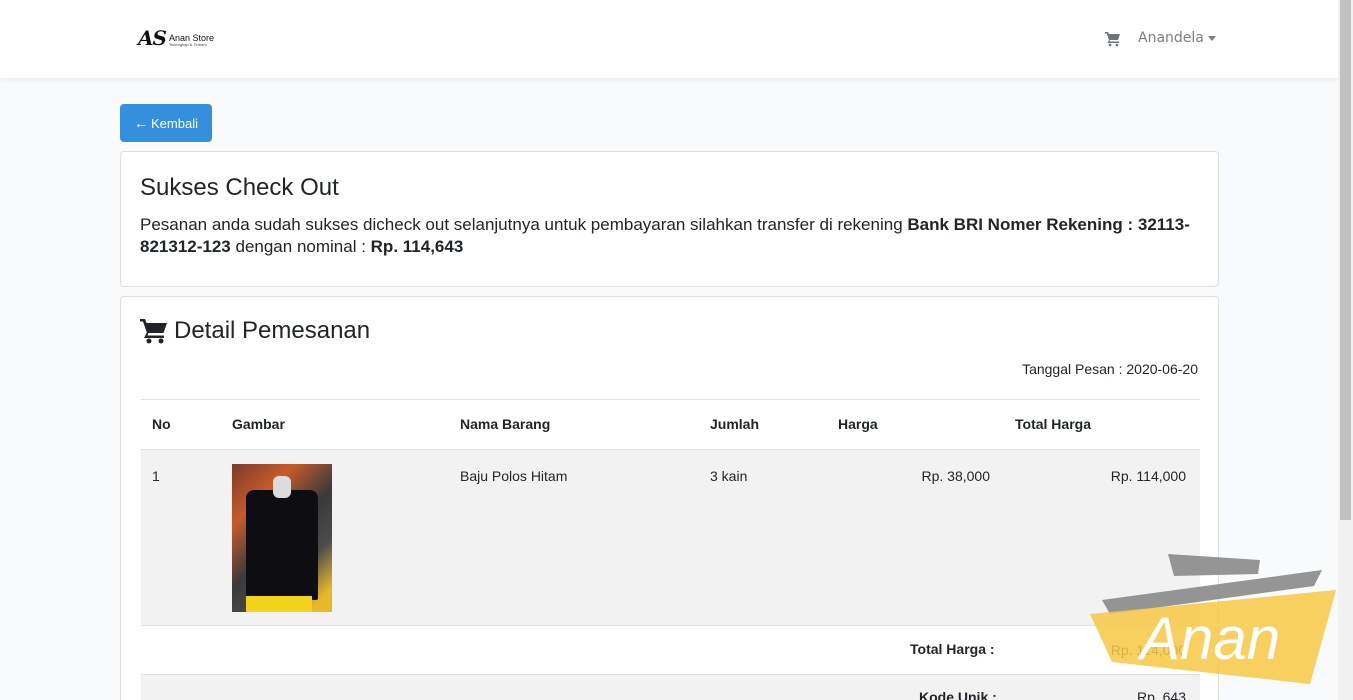 This screenshot has height=700, width=1353. I want to click on column-header-image: Gambar, so click(258, 424).